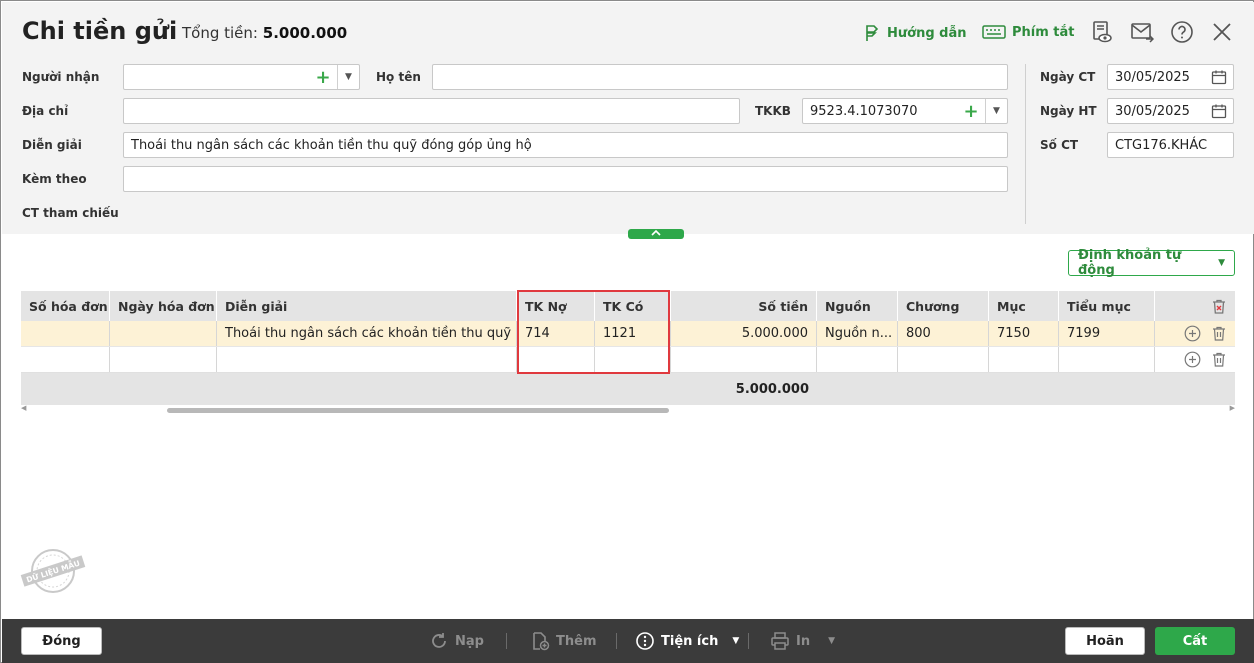 The height and width of the screenshot is (663, 1254). What do you see at coordinates (872, 33) in the screenshot?
I see `guide-icon` at bounding box center [872, 33].